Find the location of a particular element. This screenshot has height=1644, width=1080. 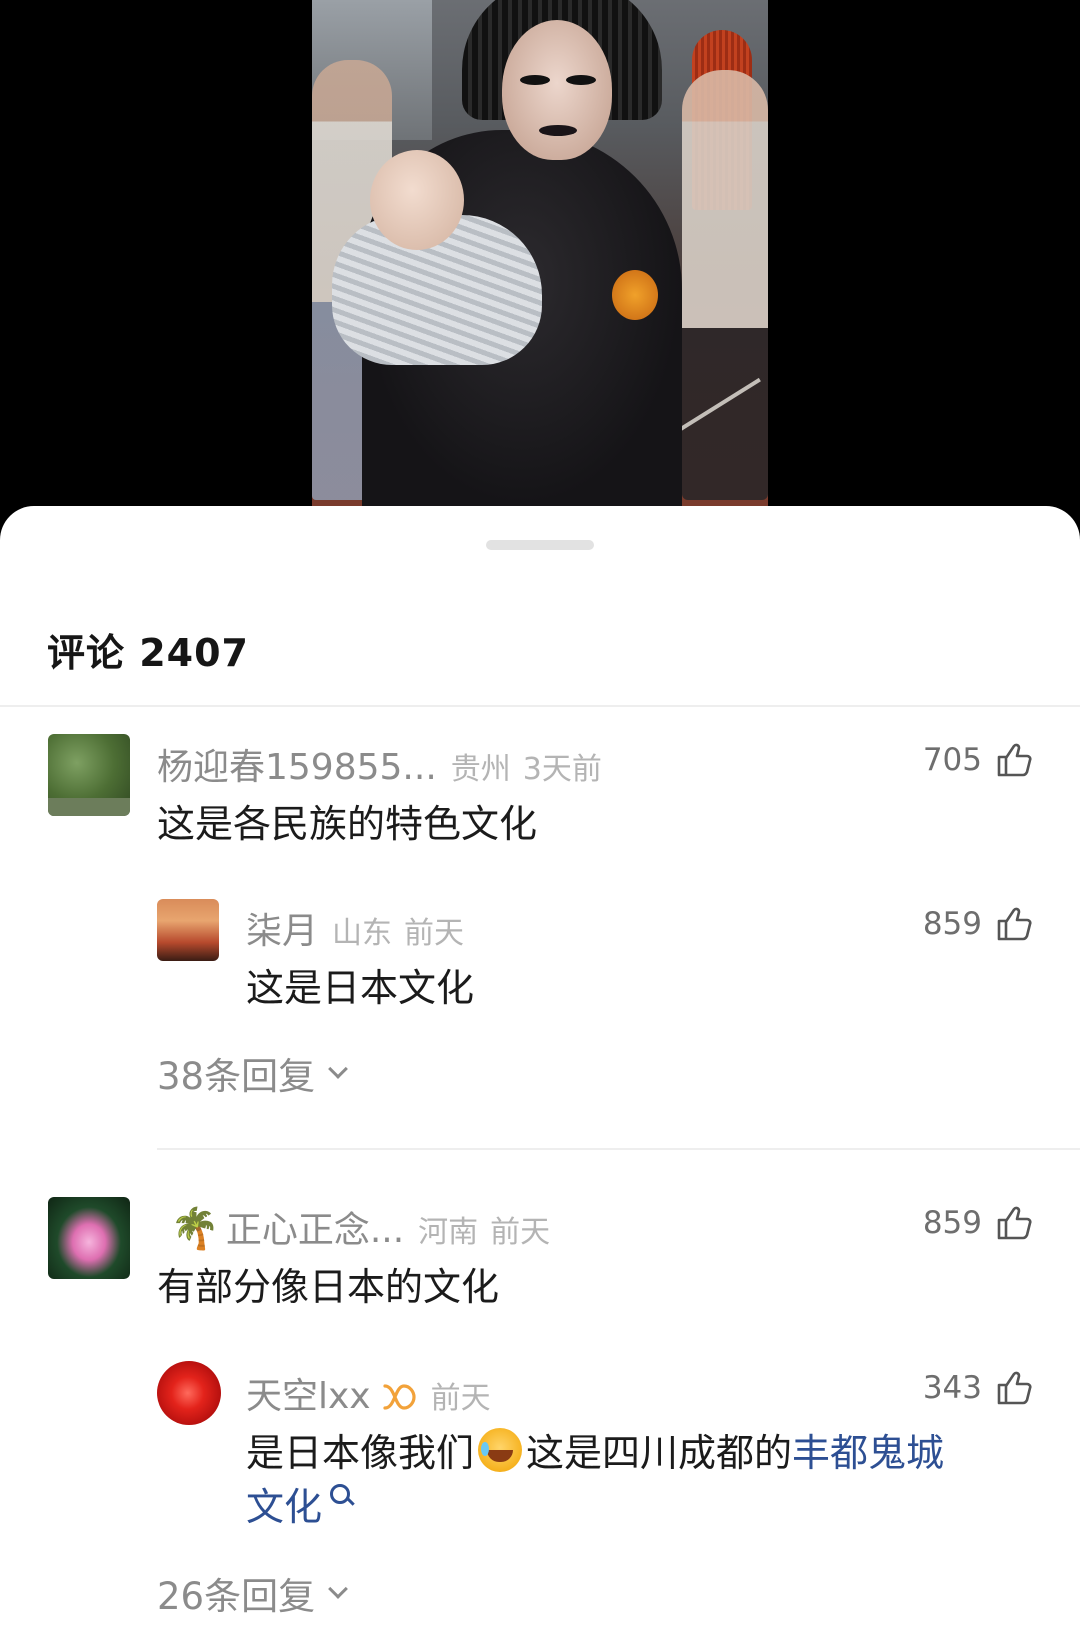

comment-meta: 杨迎春159855... 贵州 3天前 is located at coordinates (379, 764).